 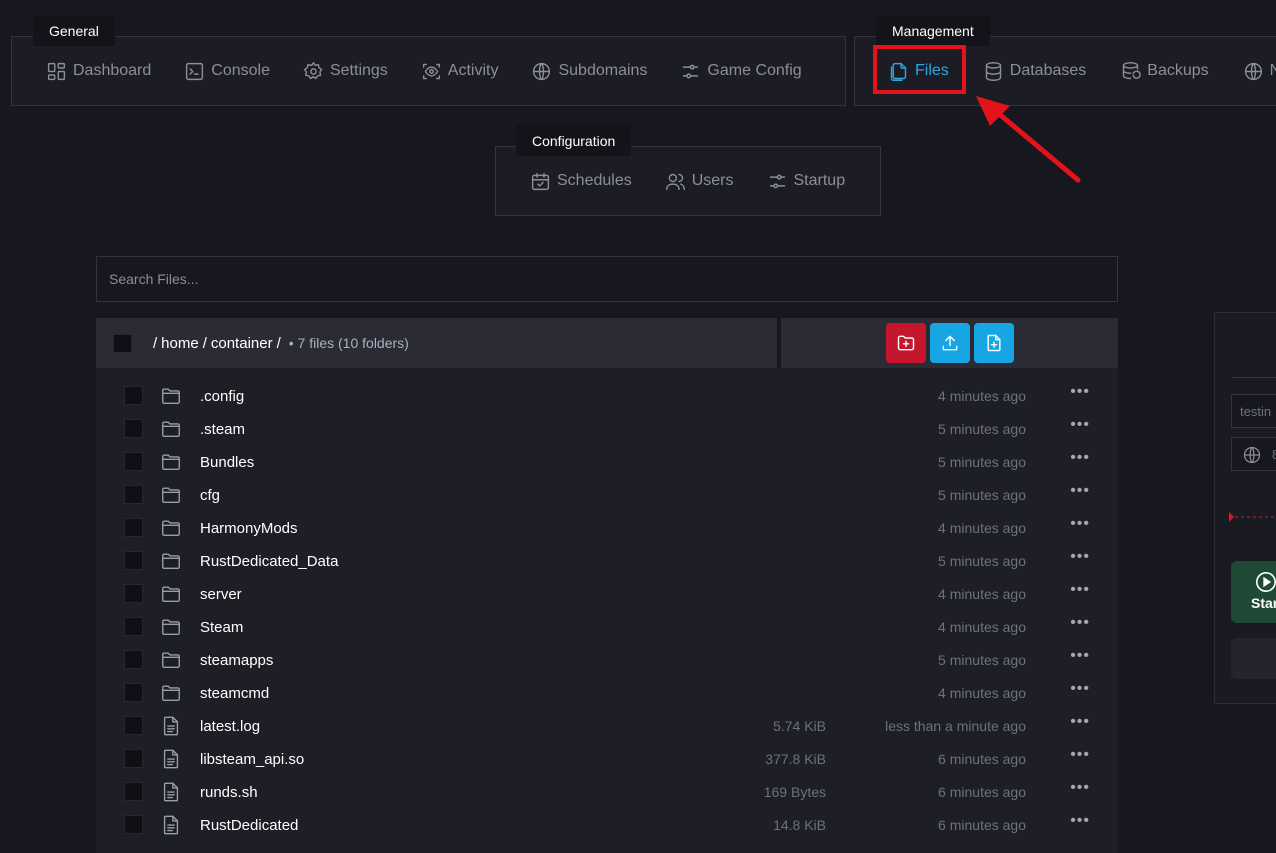 What do you see at coordinates (589, 71) in the screenshot?
I see `nav-item-subdomains: Subdomains` at bounding box center [589, 71].